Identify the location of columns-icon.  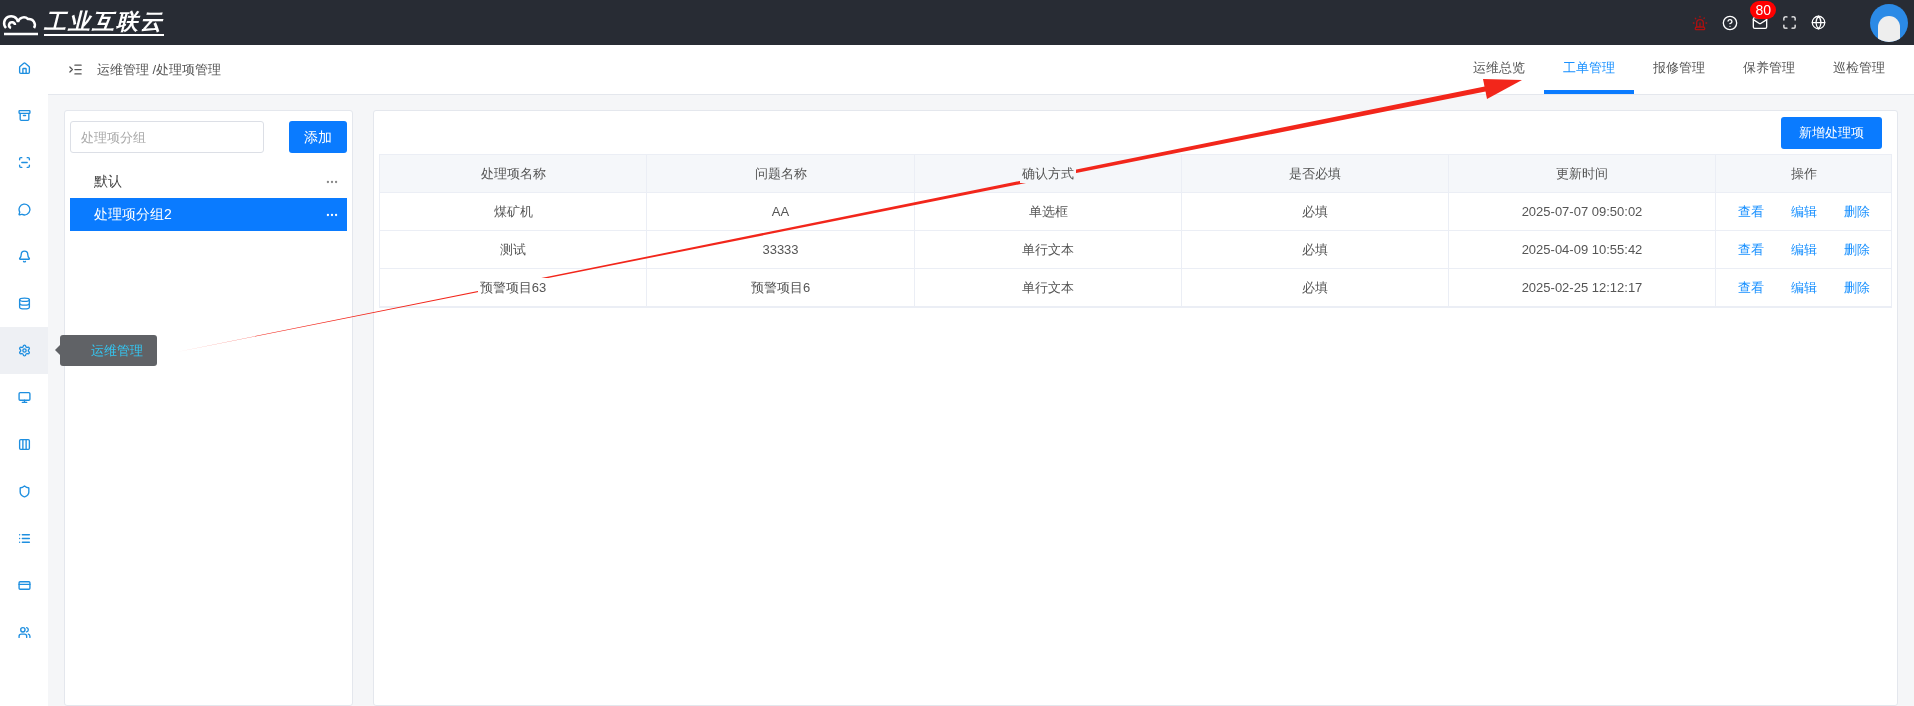
(24, 444).